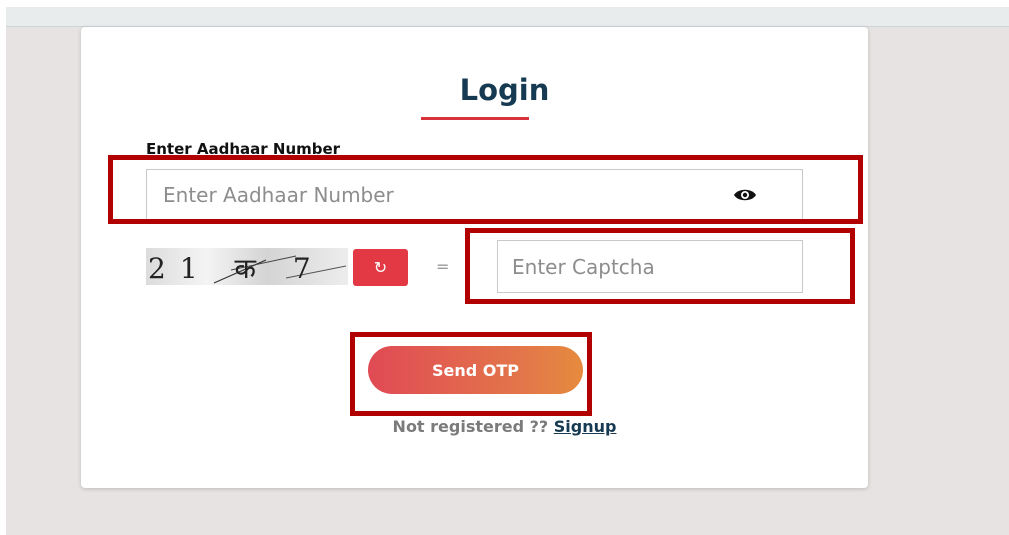 The height and width of the screenshot is (535, 1009). Describe the element at coordinates (443, 266) in the screenshot. I see `equals-sign: =` at that location.